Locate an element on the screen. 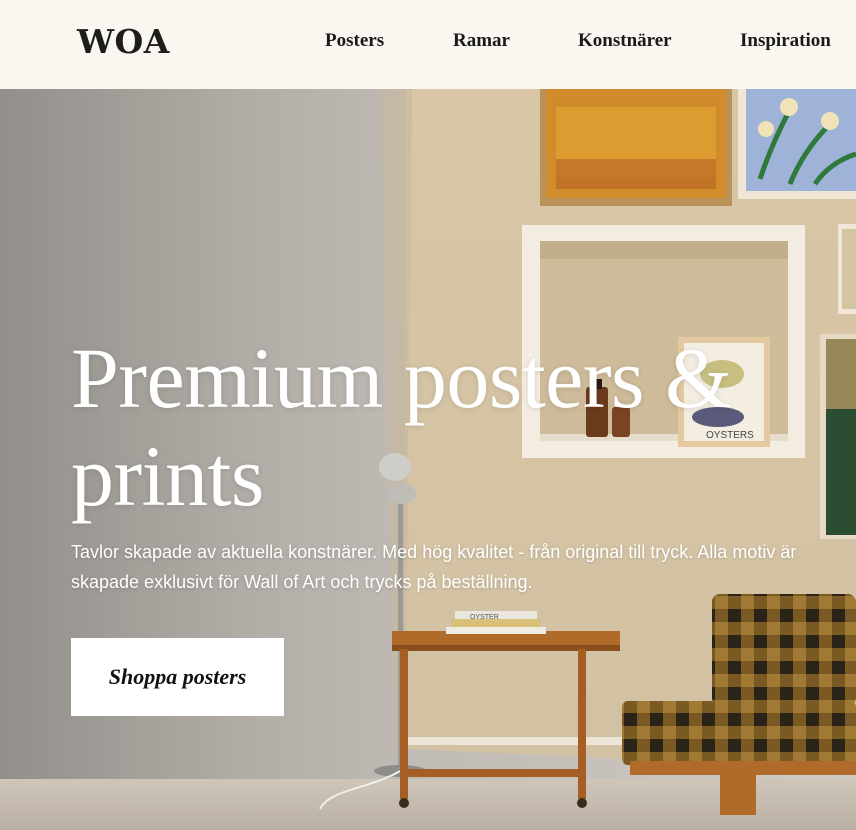 The height and width of the screenshot is (830, 856). nav-ramar: Ramar is located at coordinates (481, 41).